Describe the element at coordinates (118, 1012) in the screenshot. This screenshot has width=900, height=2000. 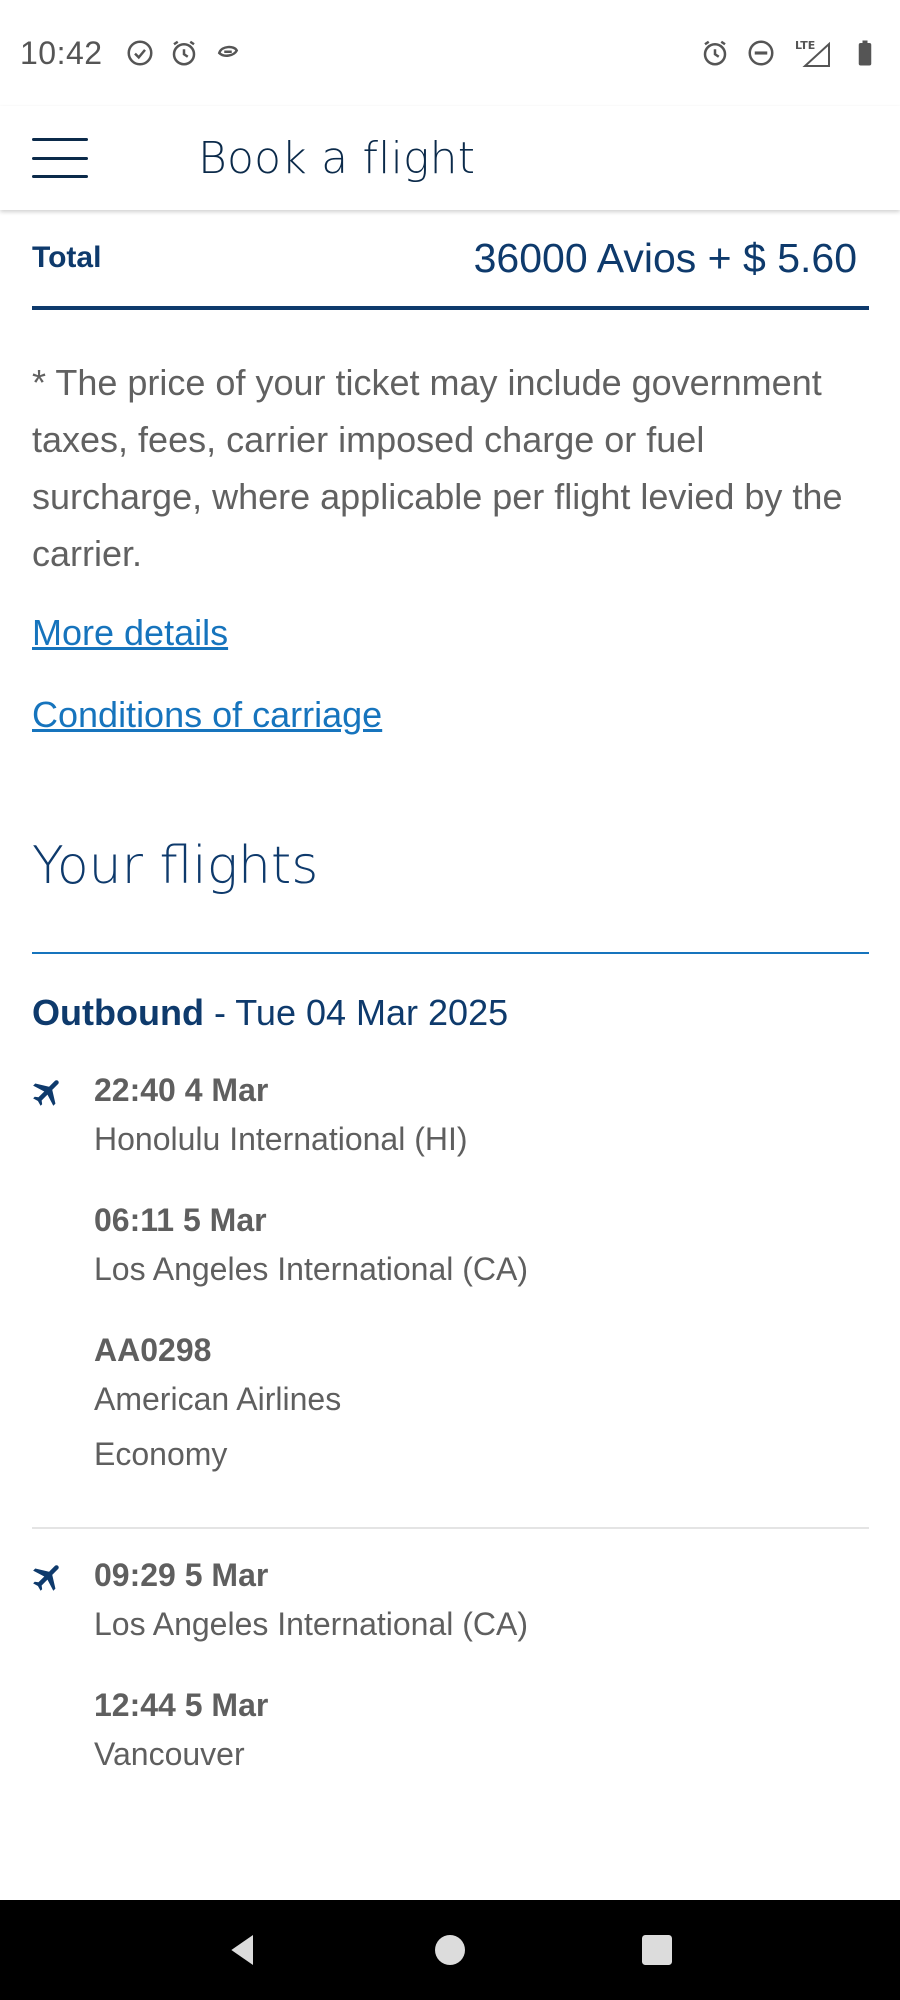
I see `outbound-label: Outbound` at that location.